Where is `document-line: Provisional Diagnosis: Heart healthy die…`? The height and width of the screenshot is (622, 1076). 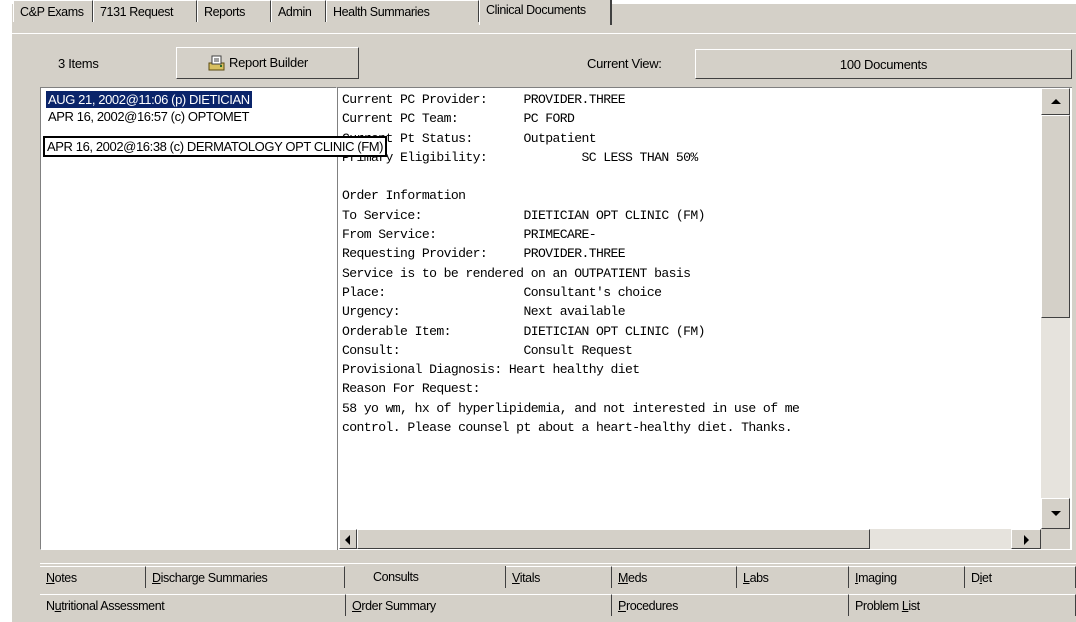 document-line: Provisional Diagnosis: Heart healthy die… is located at coordinates (491, 370).